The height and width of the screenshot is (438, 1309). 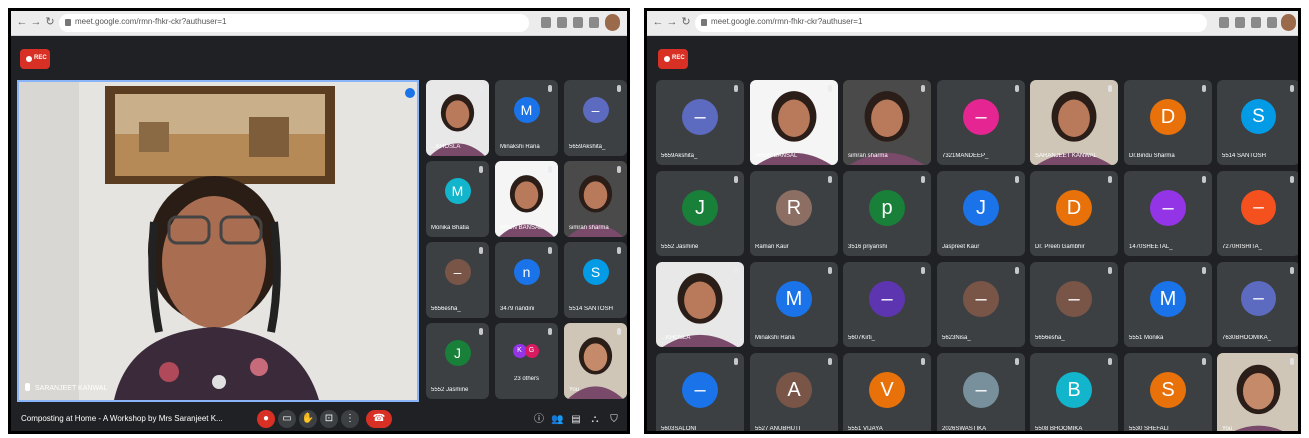 I want to click on participant-tile-5603saloni: – 5603SALONI_, so click(x=700, y=392).